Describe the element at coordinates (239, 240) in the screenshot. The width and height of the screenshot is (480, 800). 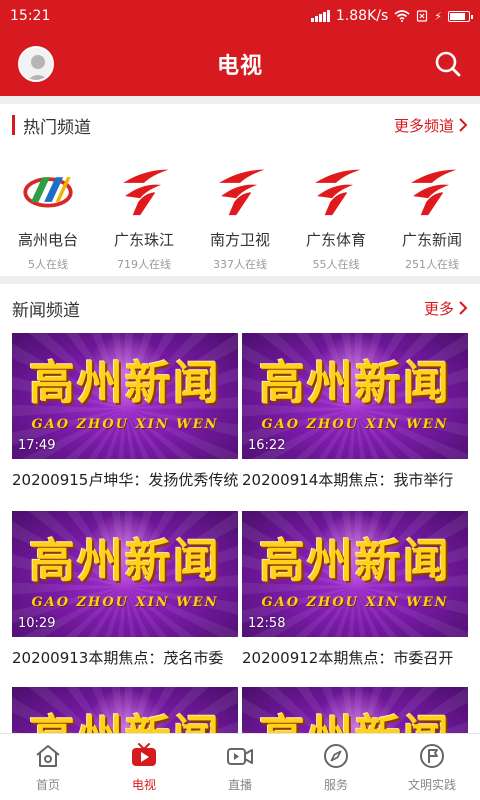
I see `channel-name: 南方卫视` at that location.